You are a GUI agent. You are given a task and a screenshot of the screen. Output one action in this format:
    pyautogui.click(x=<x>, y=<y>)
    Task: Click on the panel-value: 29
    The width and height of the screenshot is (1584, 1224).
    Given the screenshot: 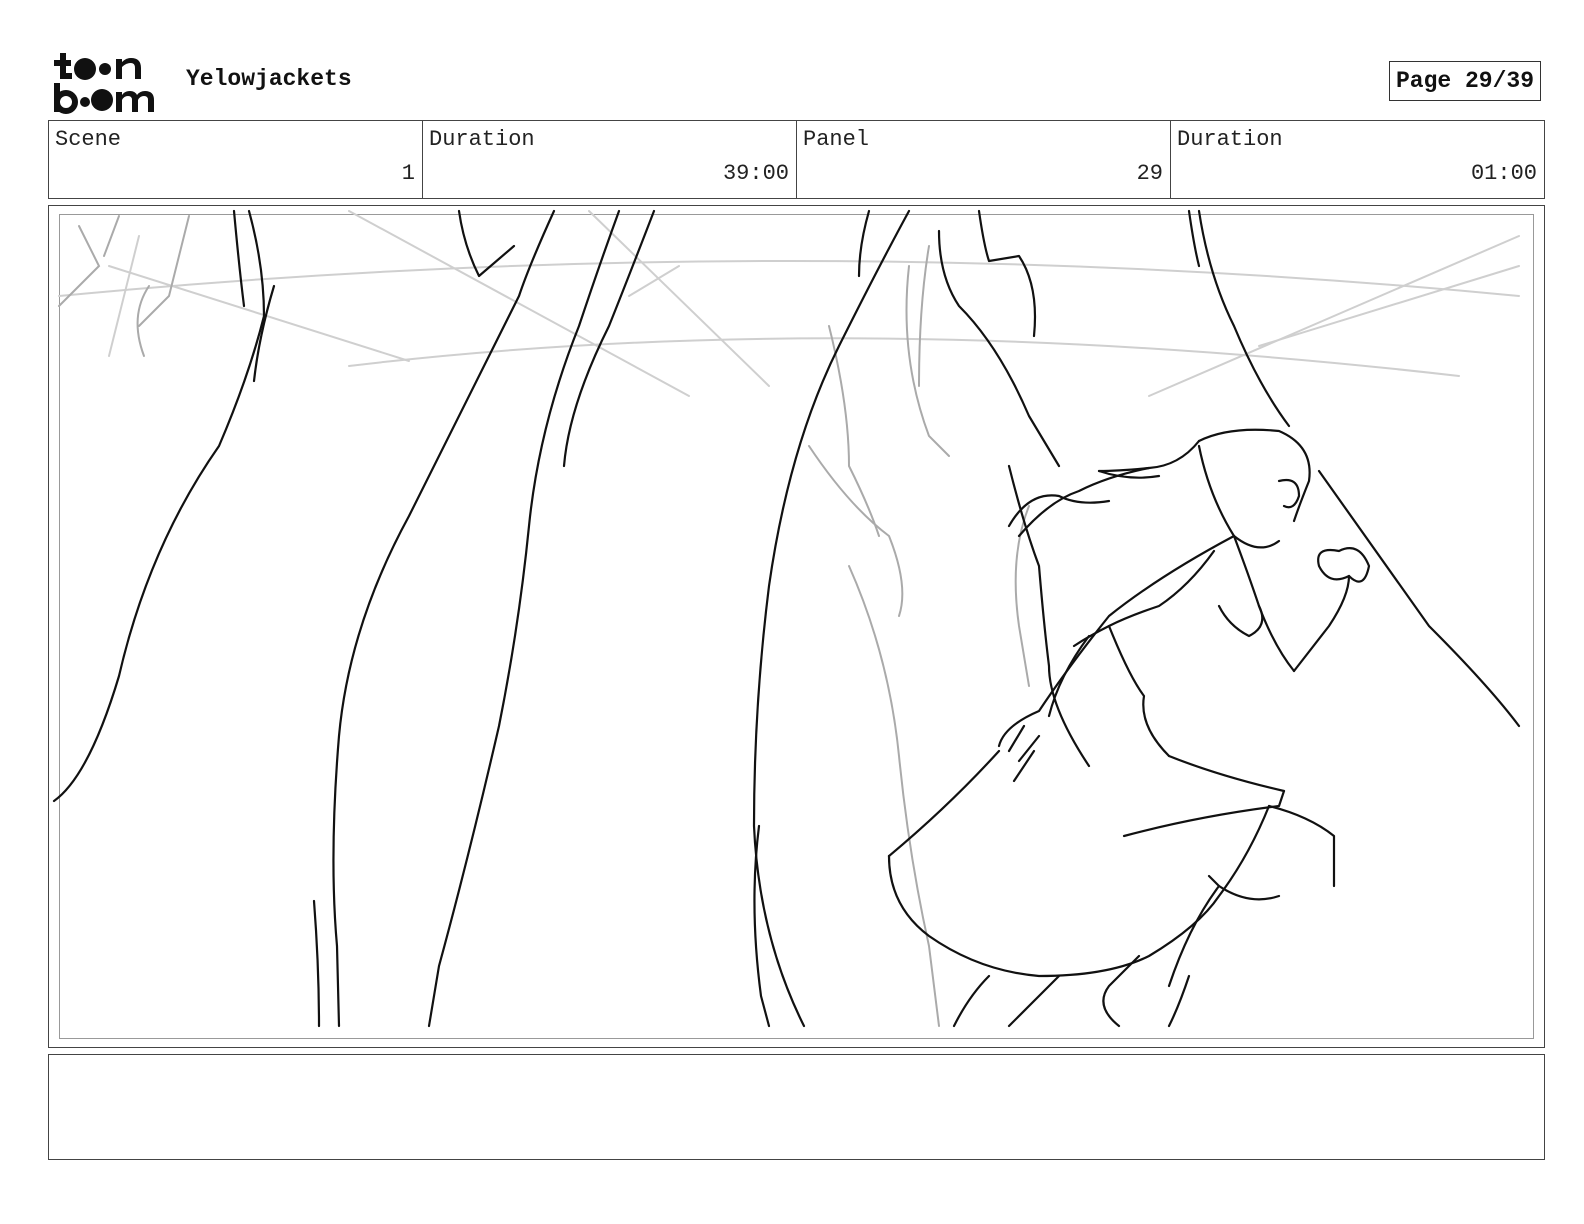 What is the action you would take?
    pyautogui.click(x=1149, y=173)
    